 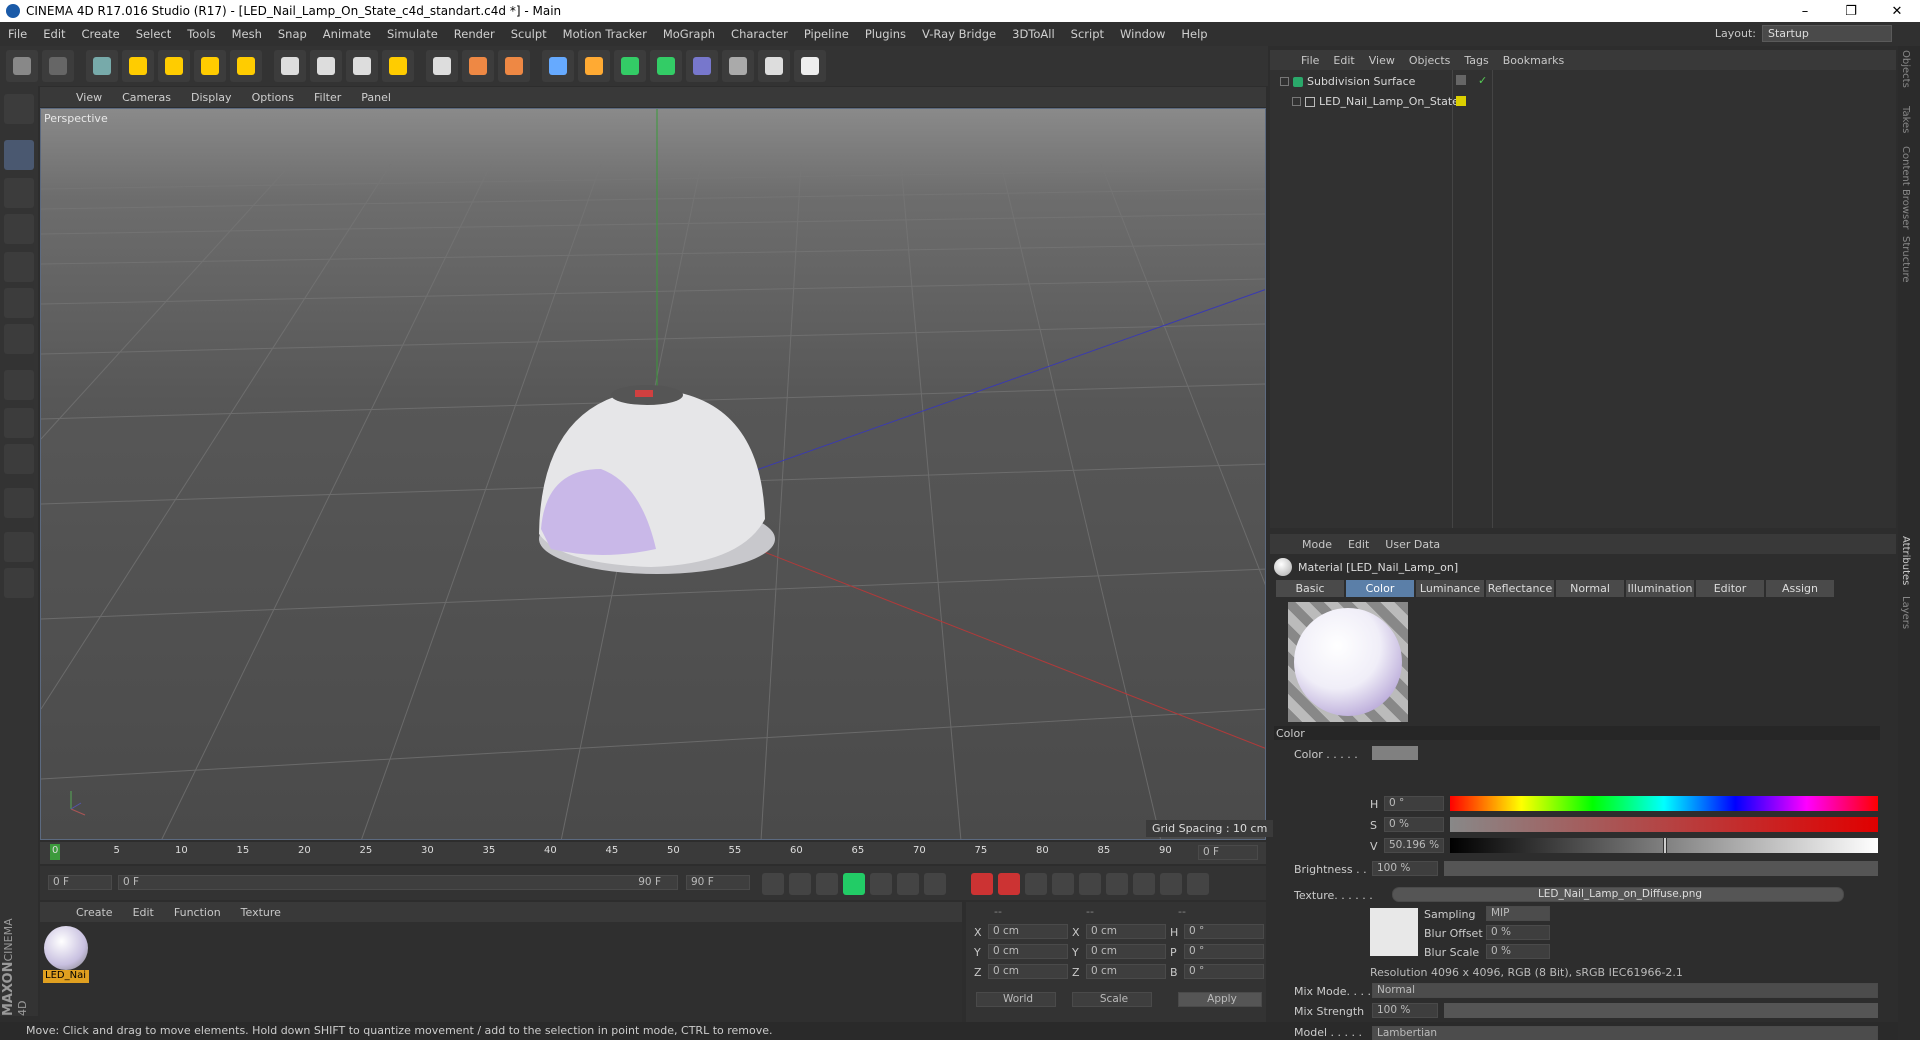 I want to click on object-menu-view: View, so click(x=1382, y=60).